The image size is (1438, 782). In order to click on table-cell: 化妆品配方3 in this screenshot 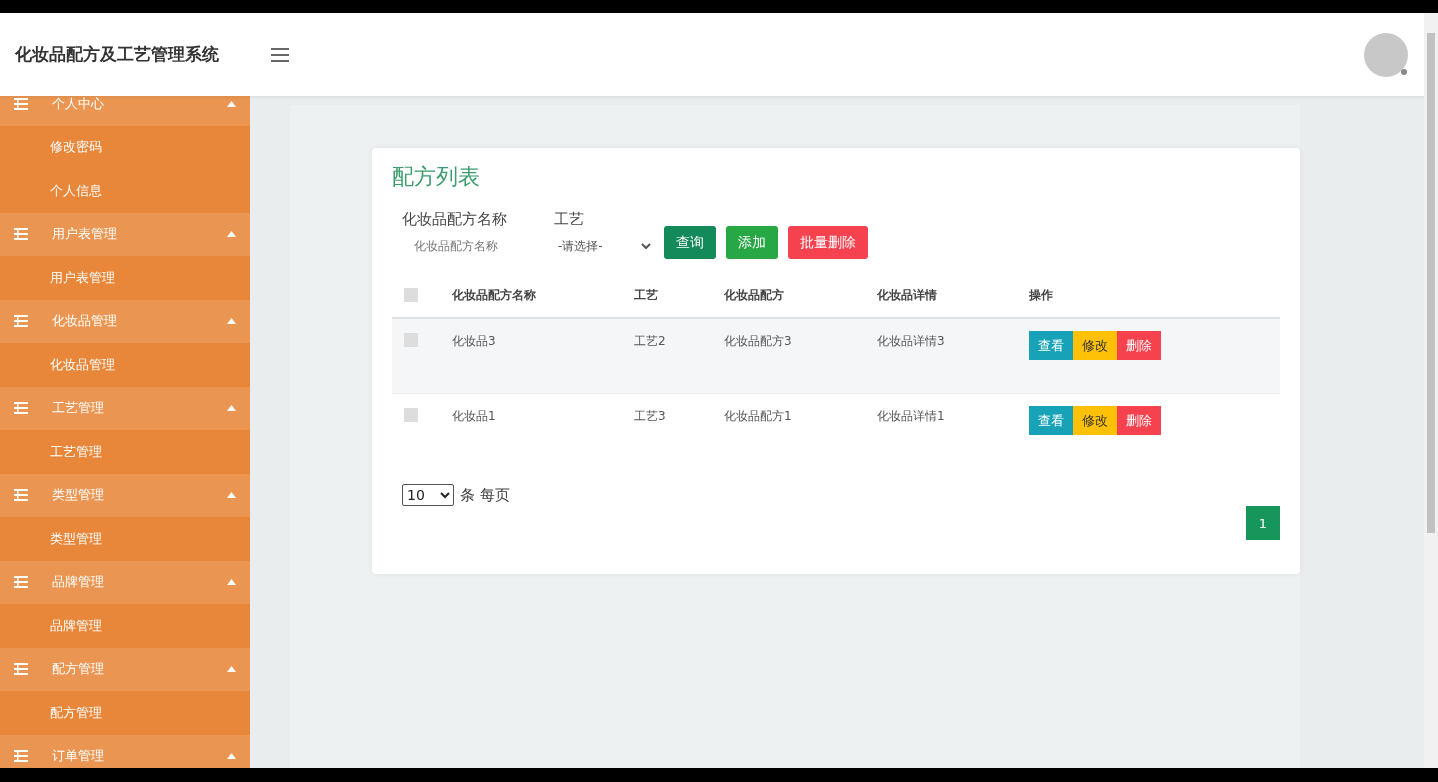, I will do `click(788, 356)`.